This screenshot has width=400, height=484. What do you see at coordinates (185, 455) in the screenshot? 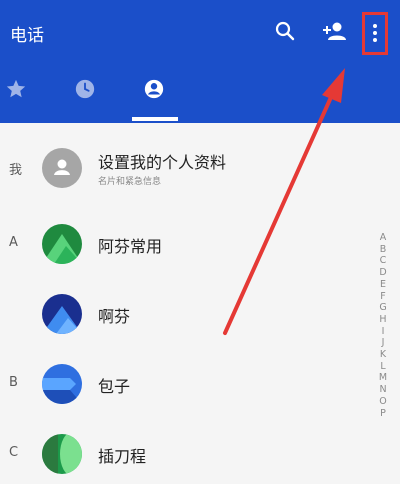
I see `contact-row: C 插刀程` at bounding box center [185, 455].